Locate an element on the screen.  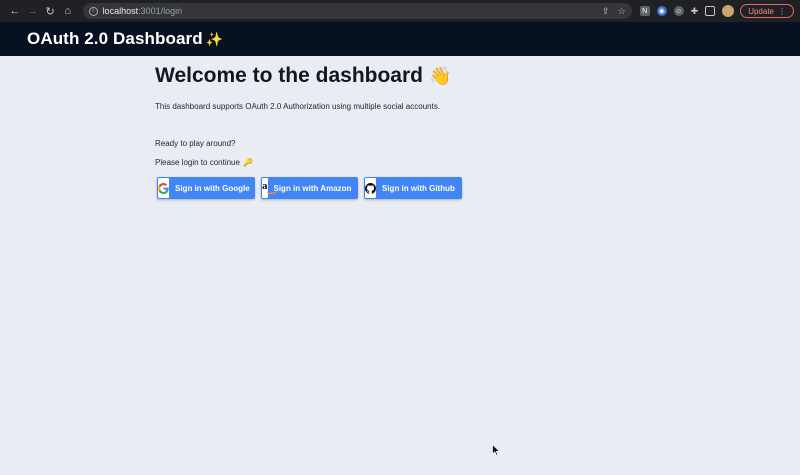
extension-face-icon: ☺ is located at coordinates (678, 11).